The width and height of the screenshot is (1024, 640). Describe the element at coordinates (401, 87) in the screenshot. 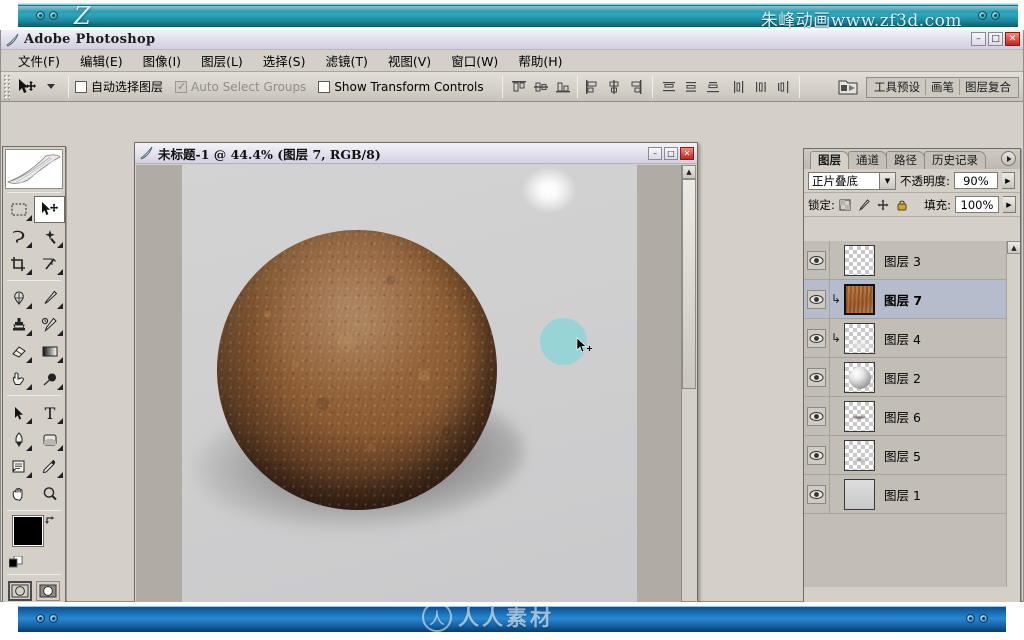

I see `show-transform-controls-option: Show Transform Controls` at that location.